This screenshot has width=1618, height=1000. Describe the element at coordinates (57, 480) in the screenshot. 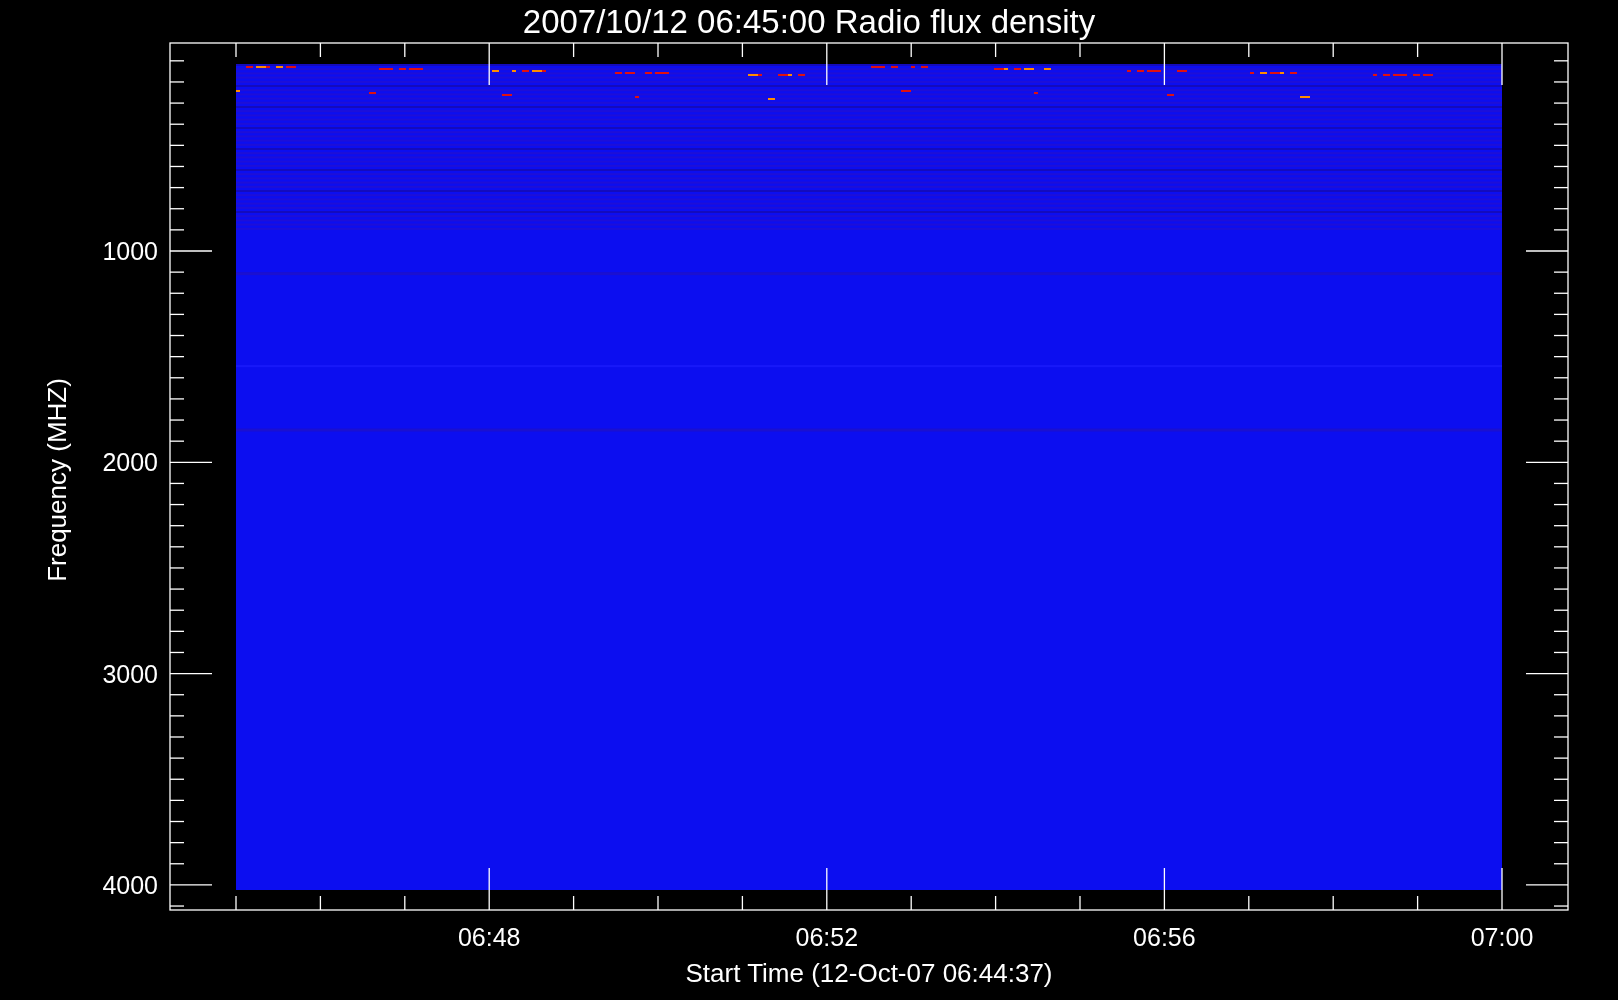

I see `y-axis-label: Frequency (MHZ)` at that location.